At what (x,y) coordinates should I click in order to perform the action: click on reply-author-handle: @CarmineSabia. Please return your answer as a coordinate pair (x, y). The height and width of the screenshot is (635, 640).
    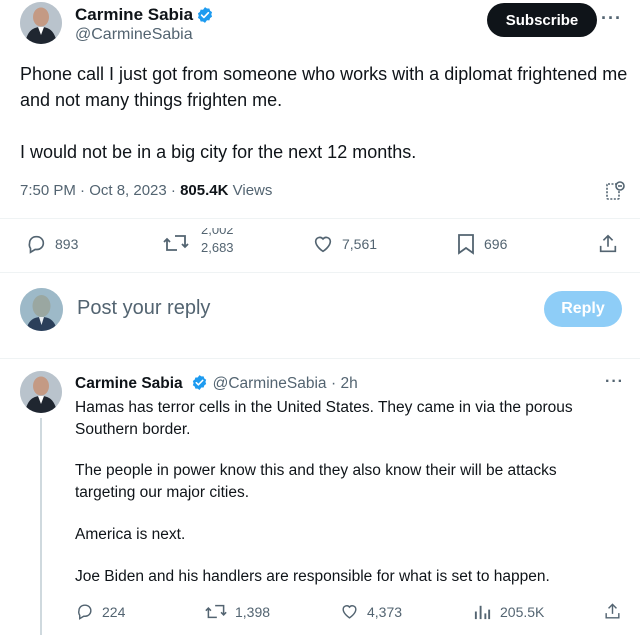
    Looking at the image, I should click on (270, 383).